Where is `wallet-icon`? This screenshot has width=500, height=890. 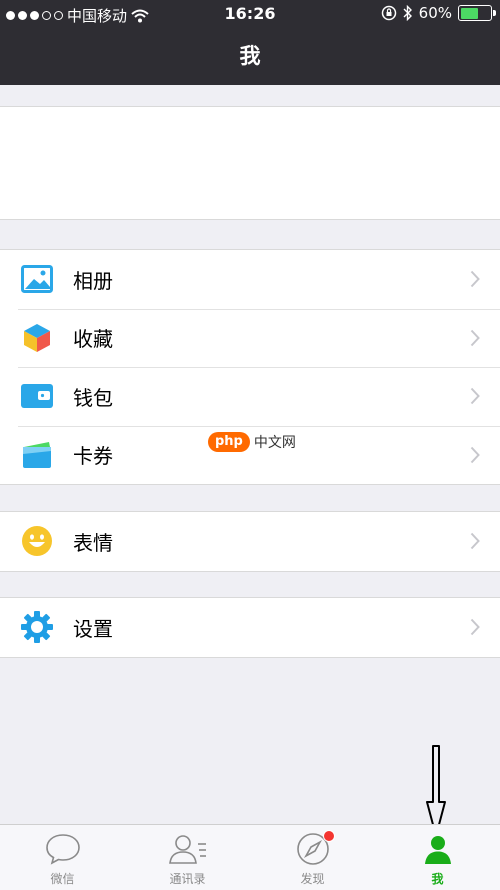
wallet-icon is located at coordinates (37, 396).